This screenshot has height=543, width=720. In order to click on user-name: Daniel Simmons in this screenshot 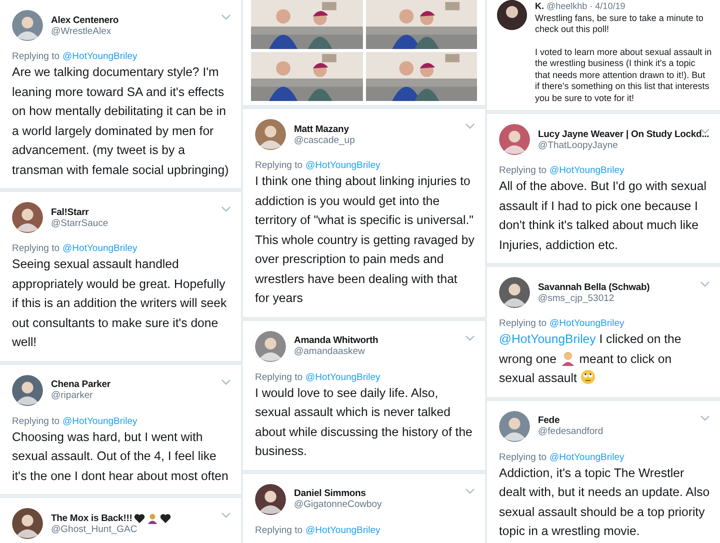, I will do `click(330, 493)`.